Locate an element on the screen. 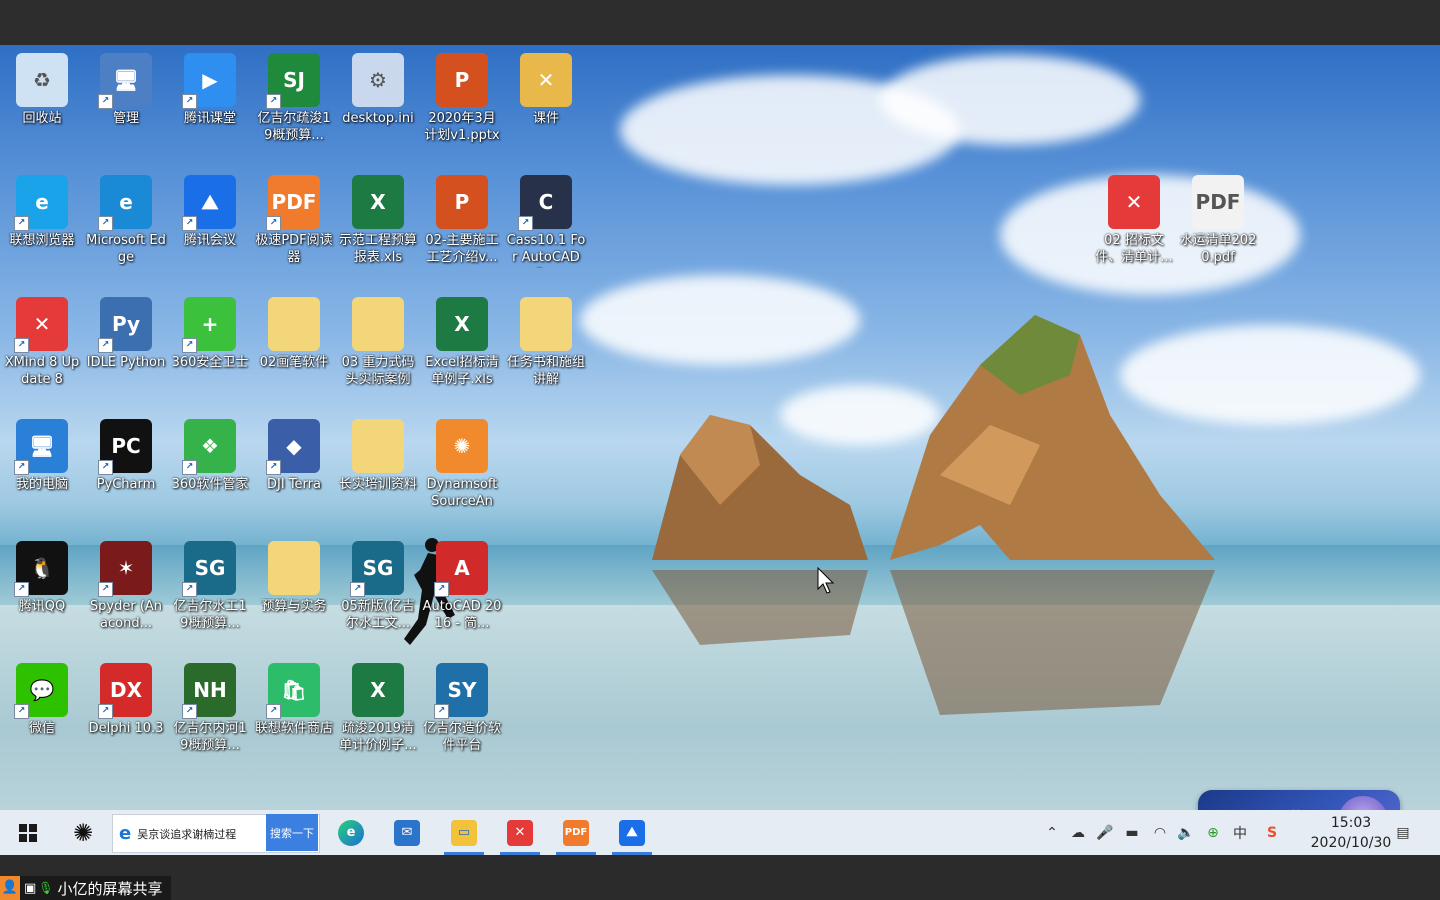  desktop-icon: P 2020年3月计划v1.pptx is located at coordinates (462, 108).